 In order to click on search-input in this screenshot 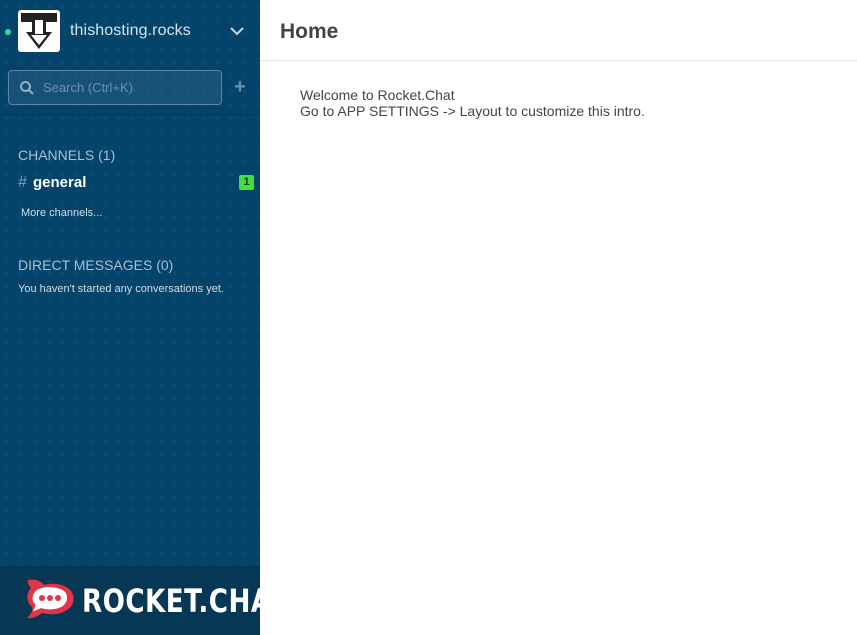, I will do `click(131, 87)`.